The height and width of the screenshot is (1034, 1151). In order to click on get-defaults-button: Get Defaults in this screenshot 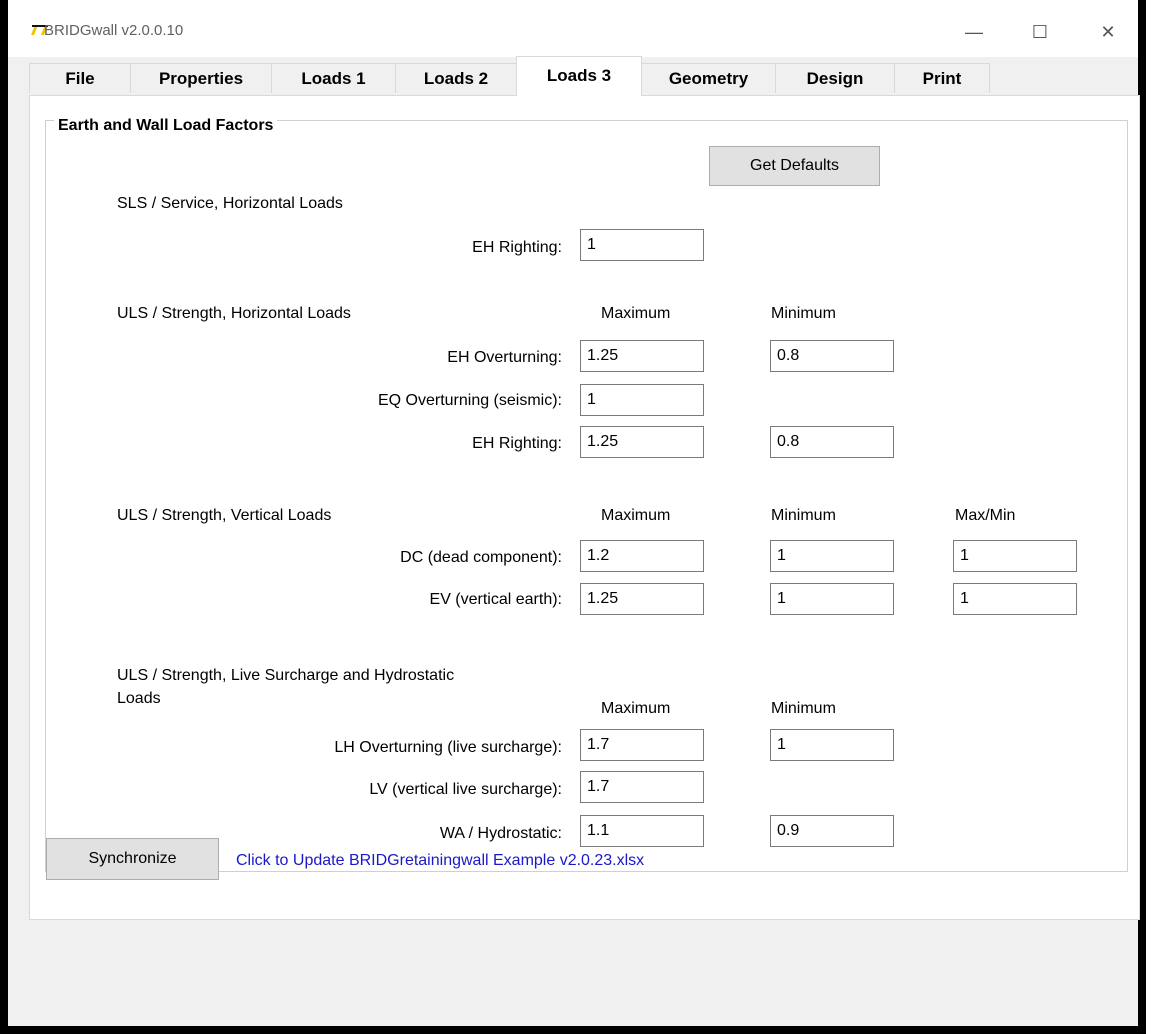, I will do `click(794, 166)`.